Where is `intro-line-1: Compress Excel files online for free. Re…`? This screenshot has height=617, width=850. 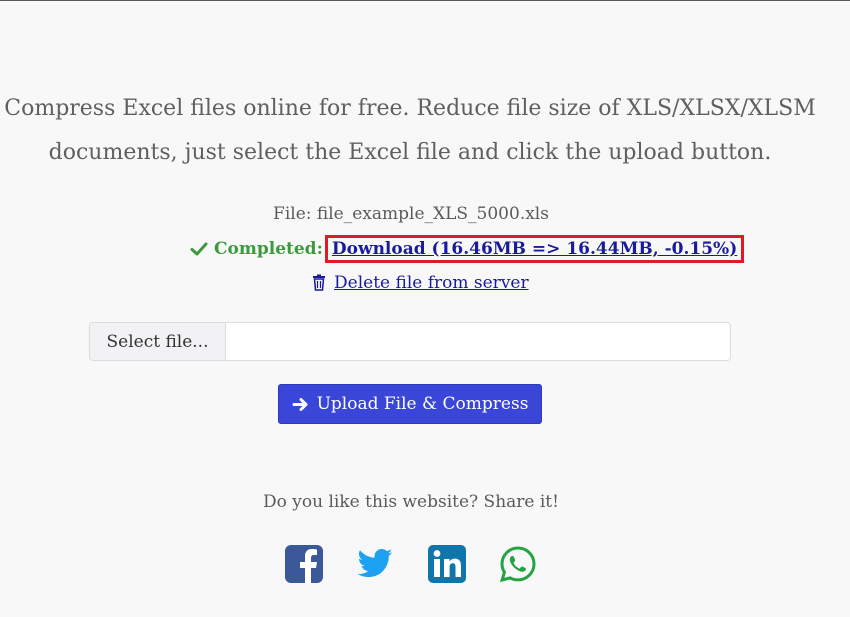 intro-line-1: Compress Excel files online for free. Re… is located at coordinates (410, 108).